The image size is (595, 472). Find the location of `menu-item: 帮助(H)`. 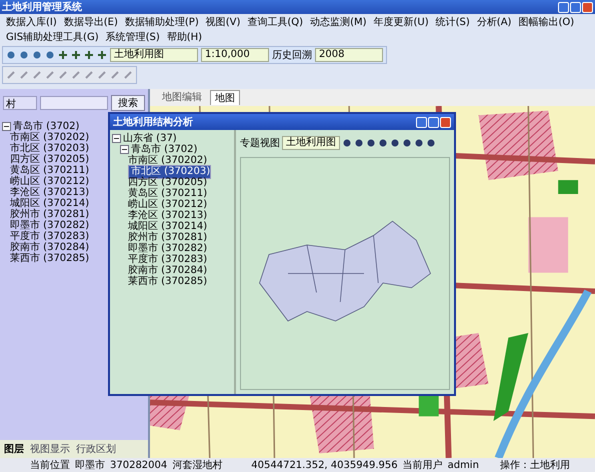

menu-item: 帮助(H) is located at coordinates (184, 37).